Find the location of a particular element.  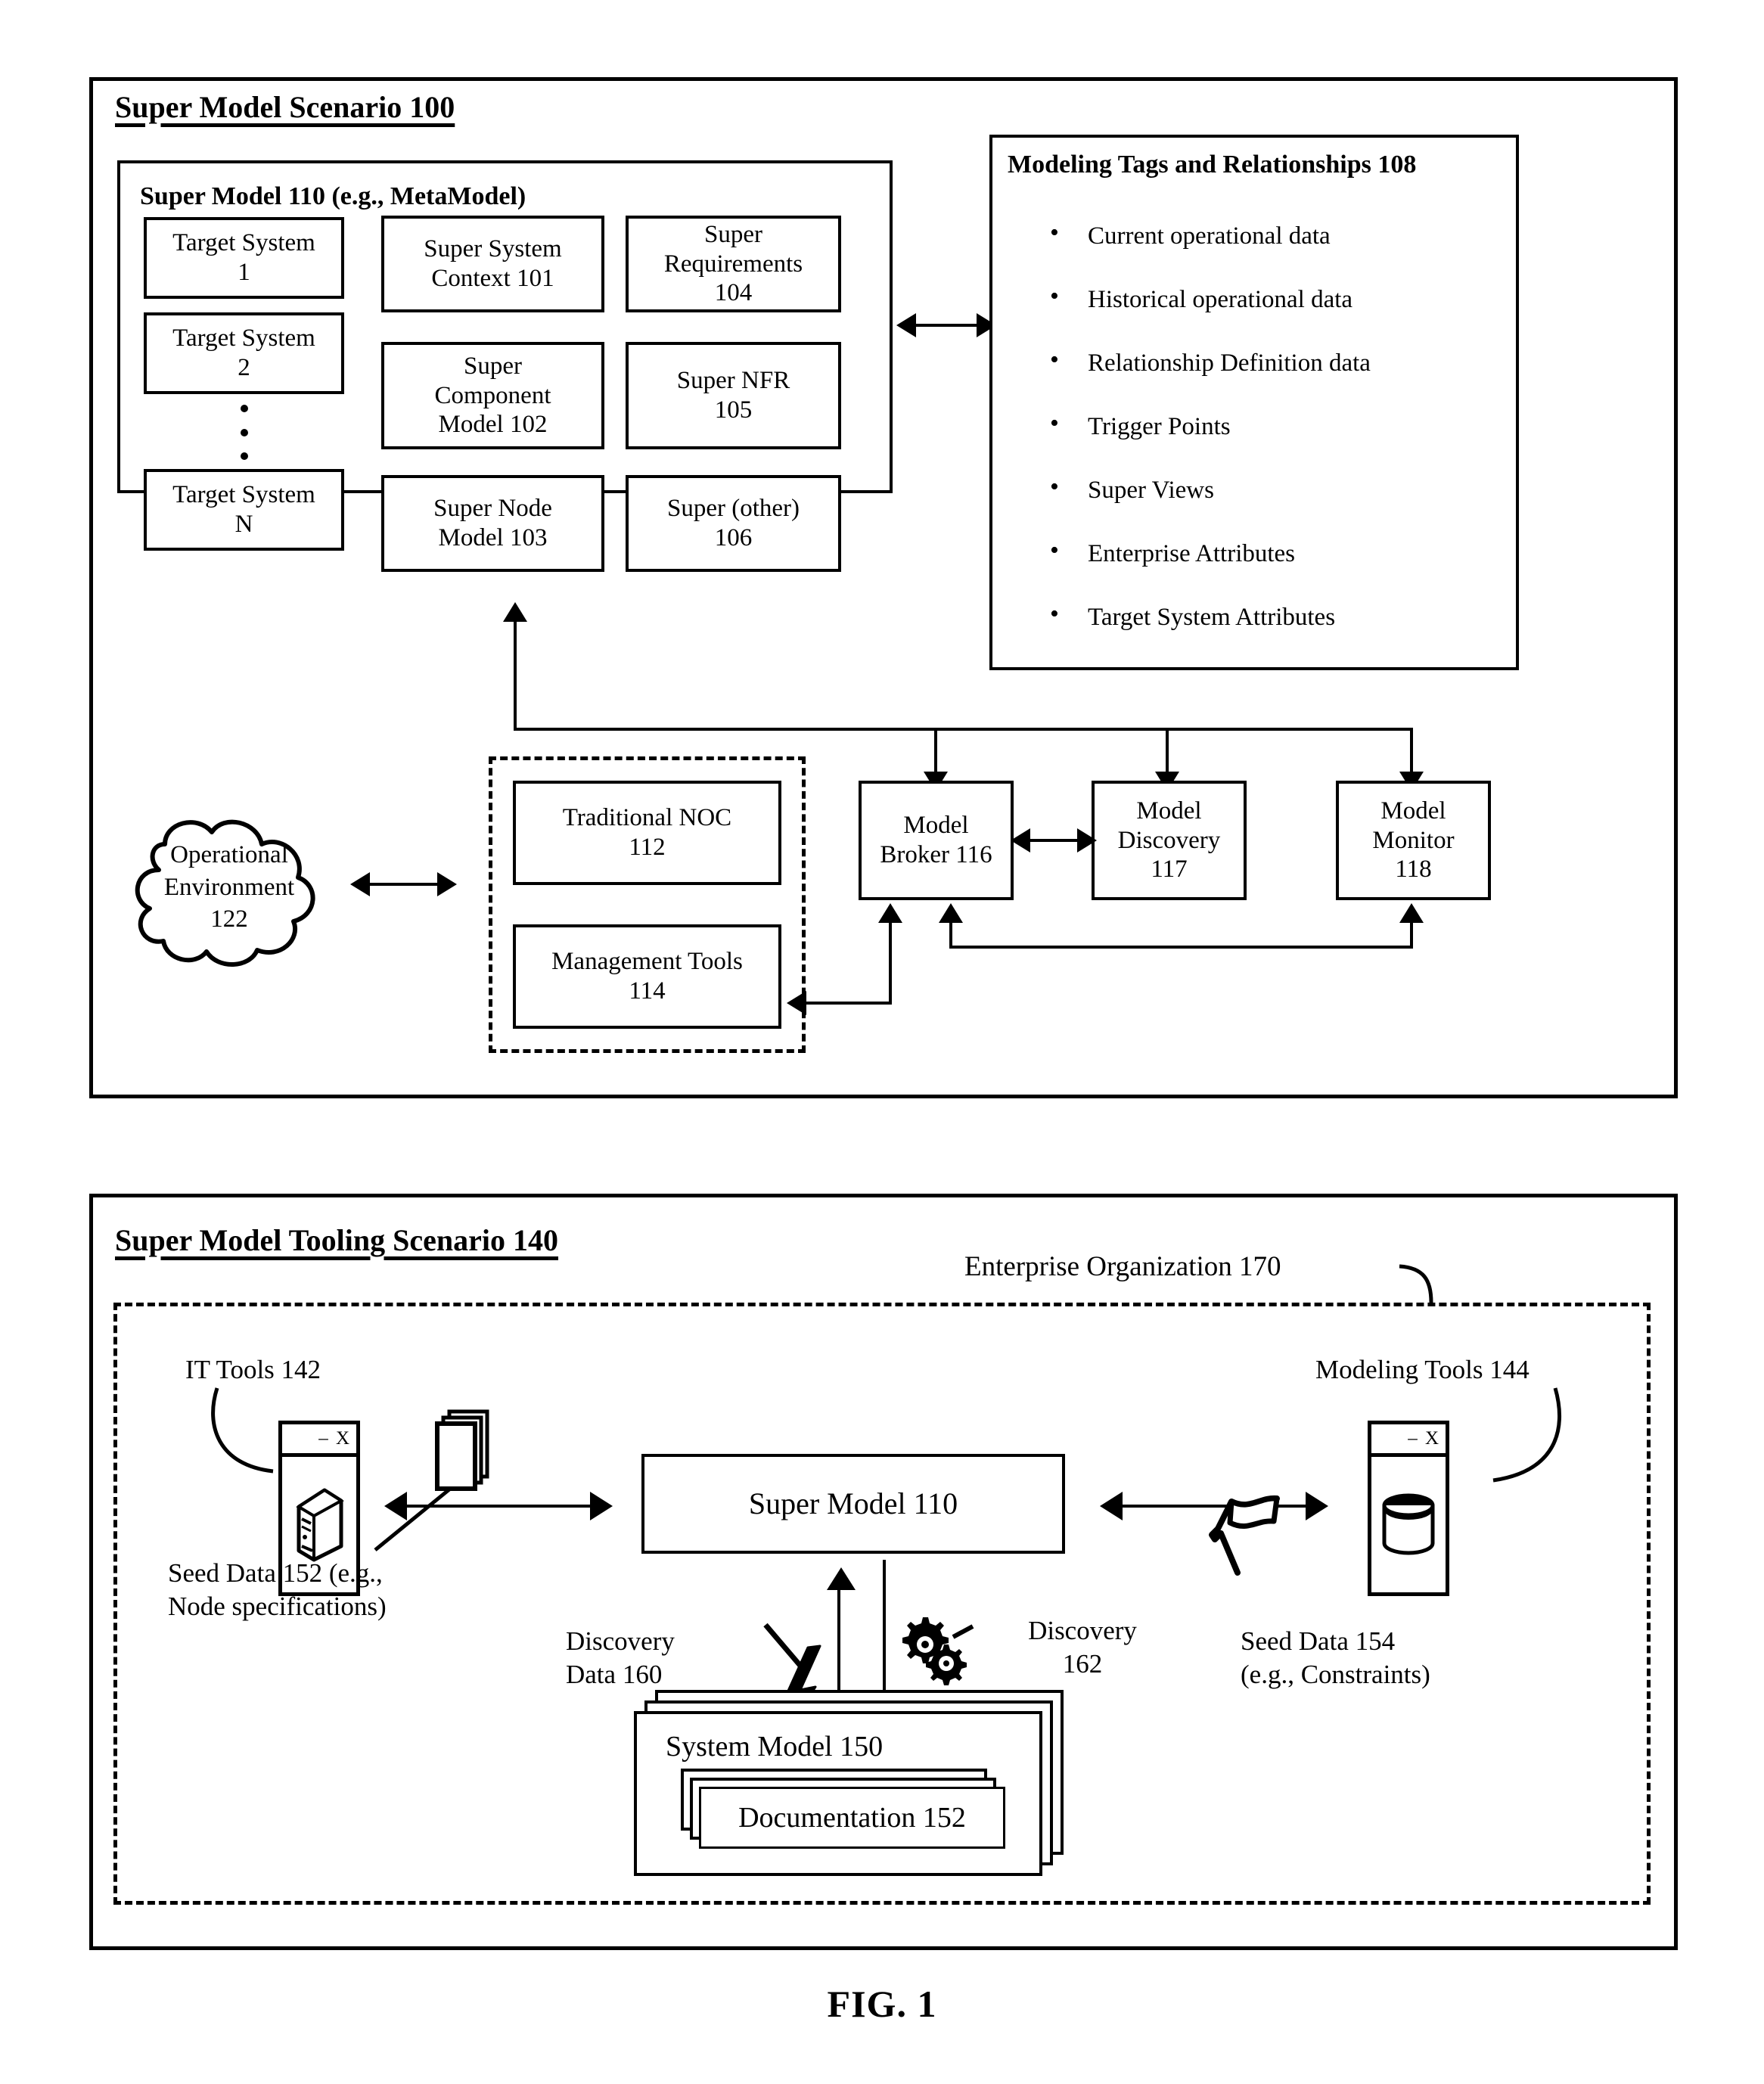

model-monitor-118-box: Model Monitor 118 is located at coordinates (1413, 841).